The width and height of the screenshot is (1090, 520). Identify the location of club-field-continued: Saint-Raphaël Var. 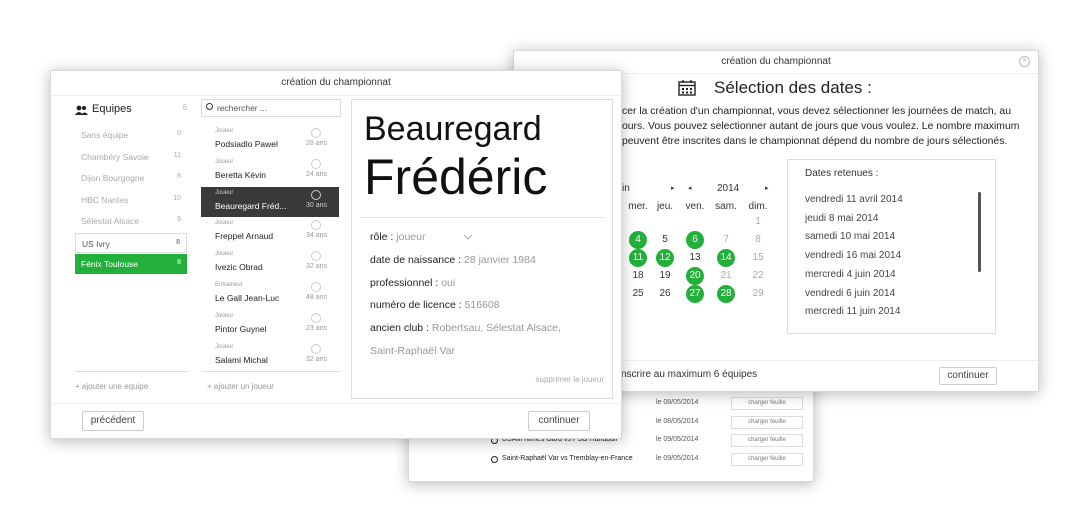
(412, 351).